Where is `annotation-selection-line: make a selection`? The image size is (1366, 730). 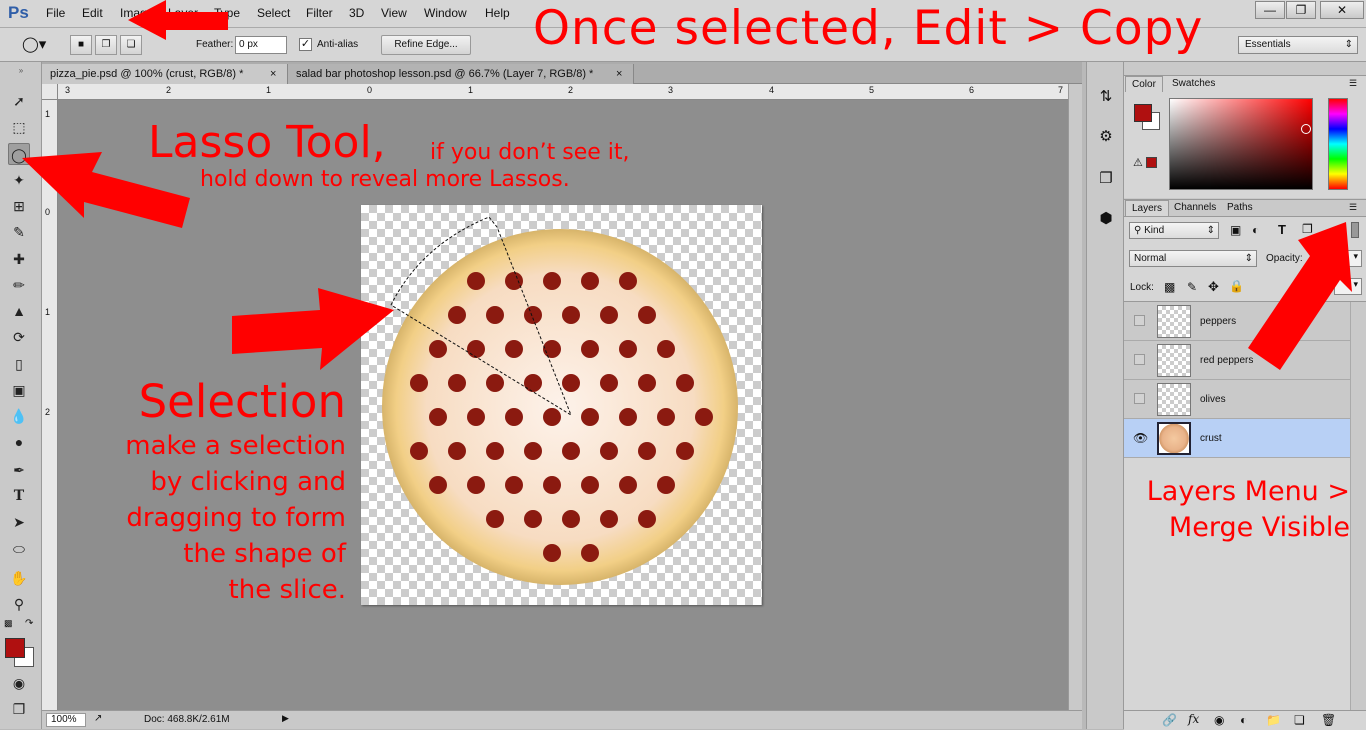 annotation-selection-line: make a selection is located at coordinates (235, 446).